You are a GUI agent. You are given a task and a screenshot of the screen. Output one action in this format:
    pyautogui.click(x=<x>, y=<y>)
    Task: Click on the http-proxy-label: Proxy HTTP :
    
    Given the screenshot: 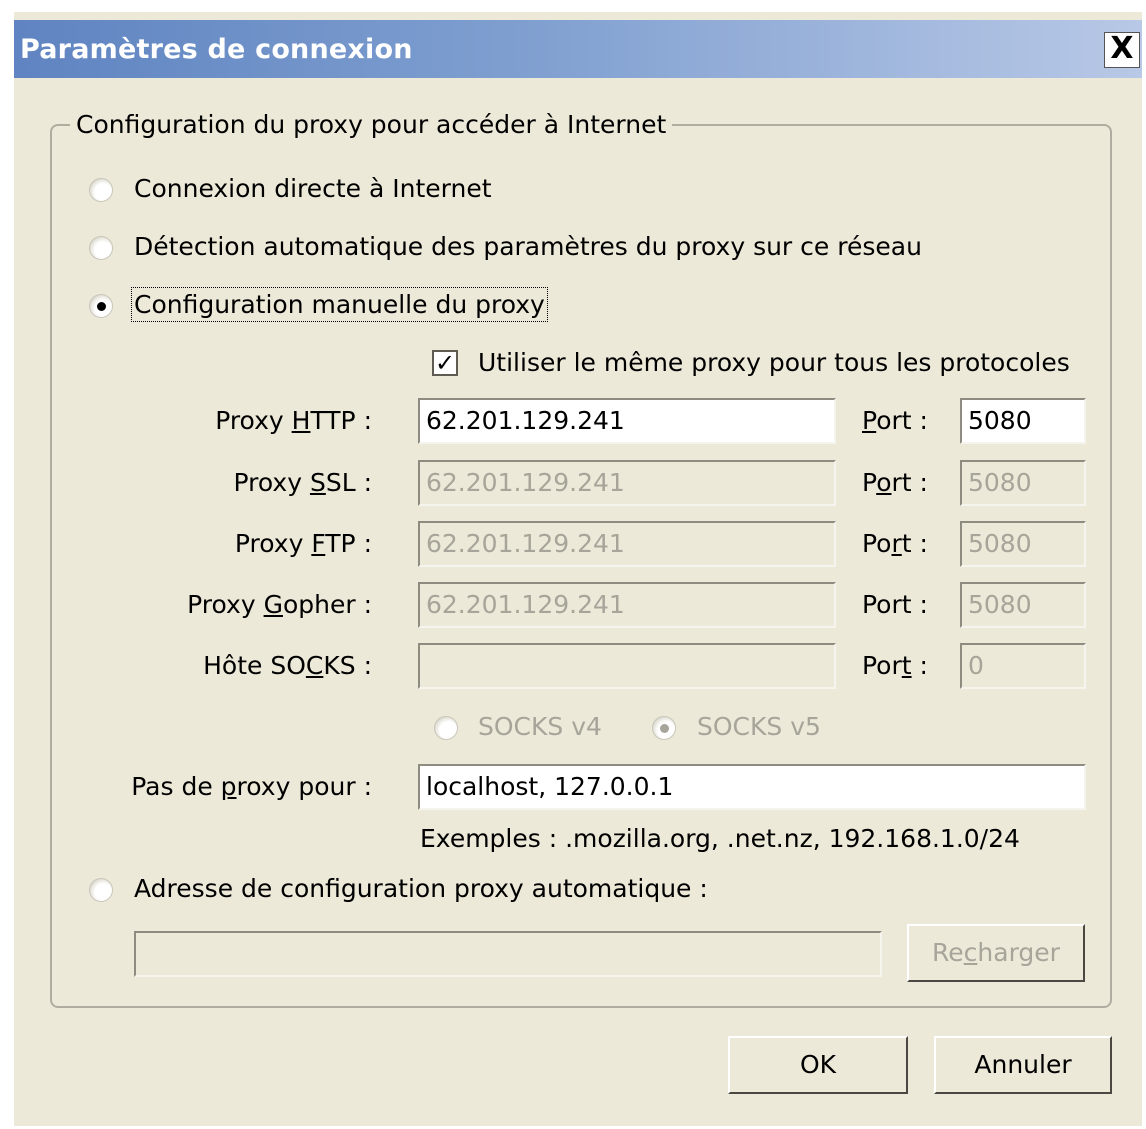 What is the action you would take?
    pyautogui.click(x=293, y=420)
    